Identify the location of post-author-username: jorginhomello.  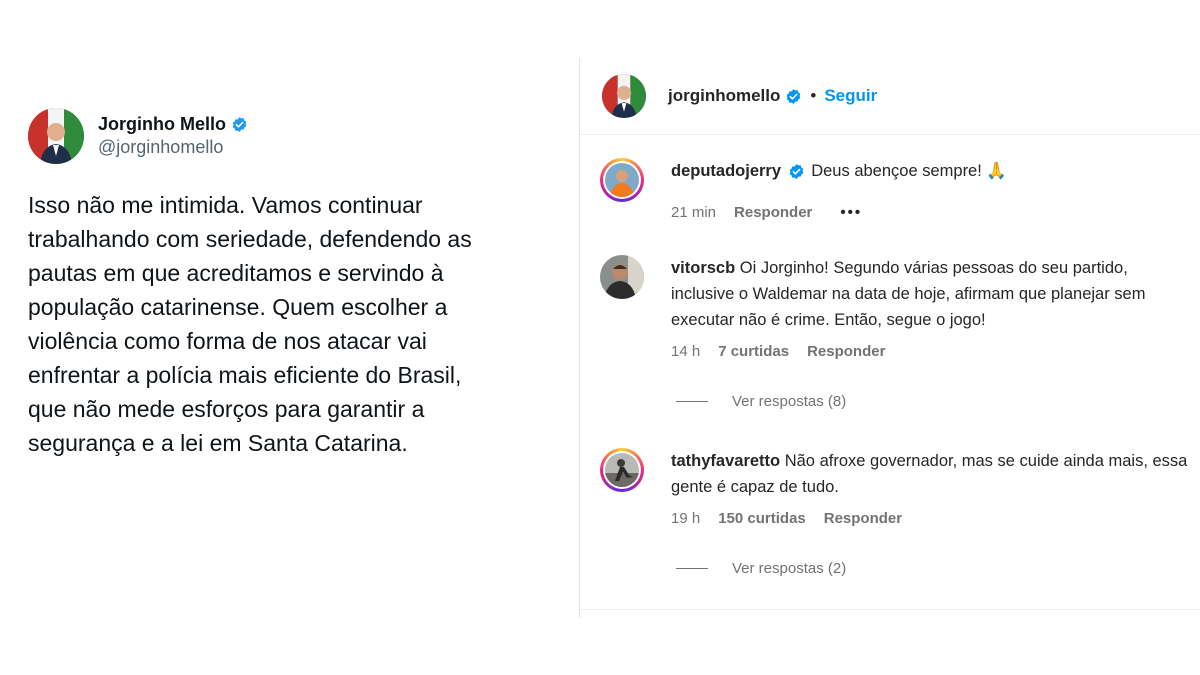
(735, 96).